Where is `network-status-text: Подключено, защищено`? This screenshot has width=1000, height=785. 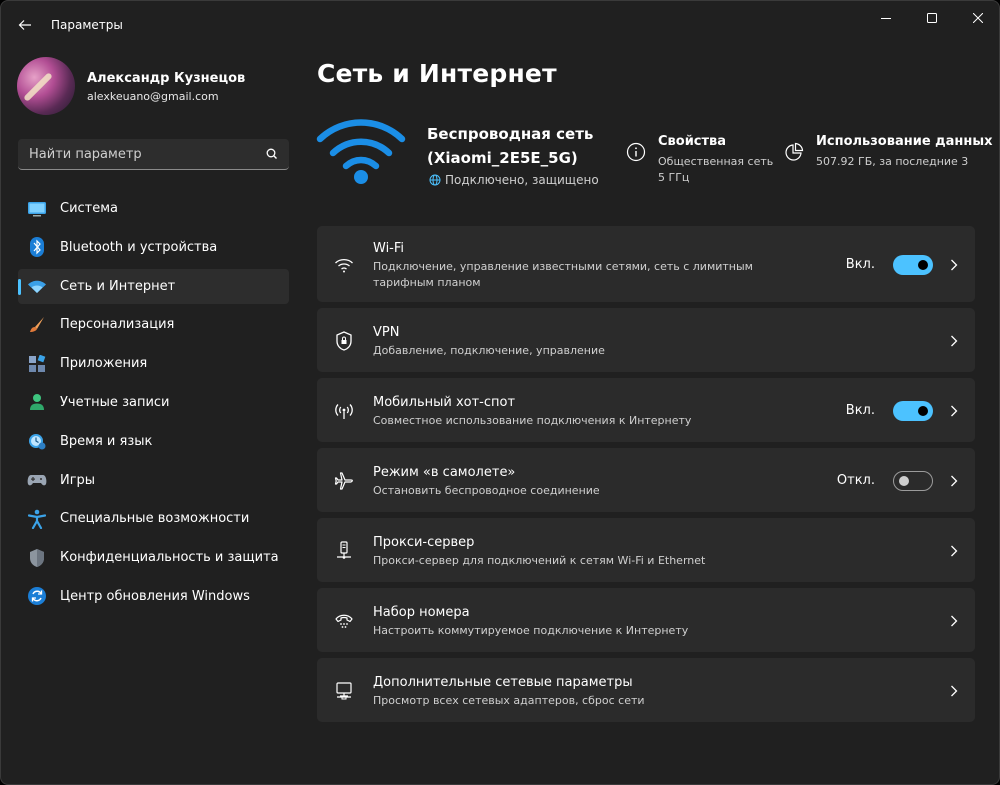 network-status-text: Подключено, защищено is located at coordinates (522, 180).